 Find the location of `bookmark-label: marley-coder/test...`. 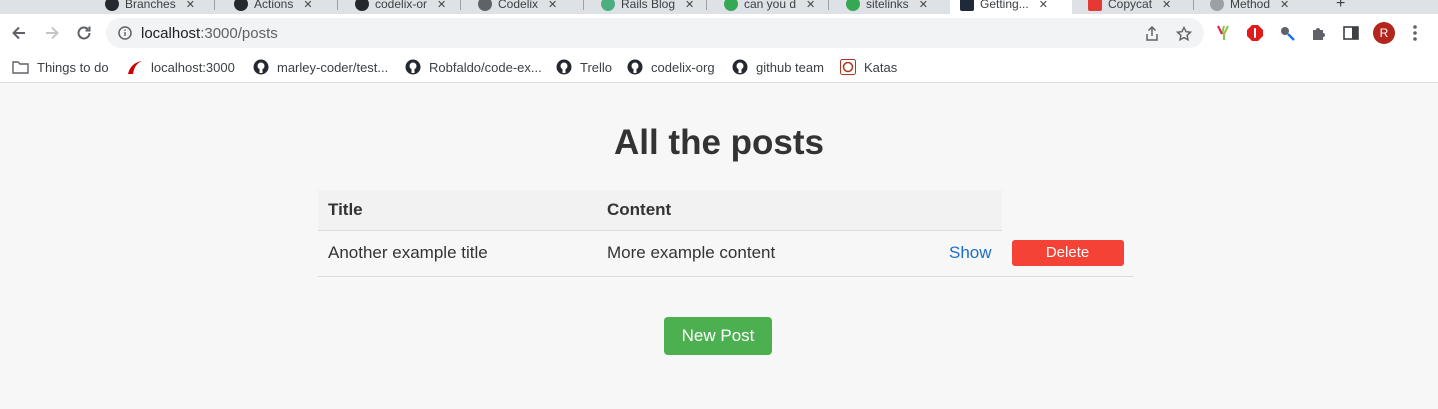

bookmark-label: marley-coder/test... is located at coordinates (333, 67).